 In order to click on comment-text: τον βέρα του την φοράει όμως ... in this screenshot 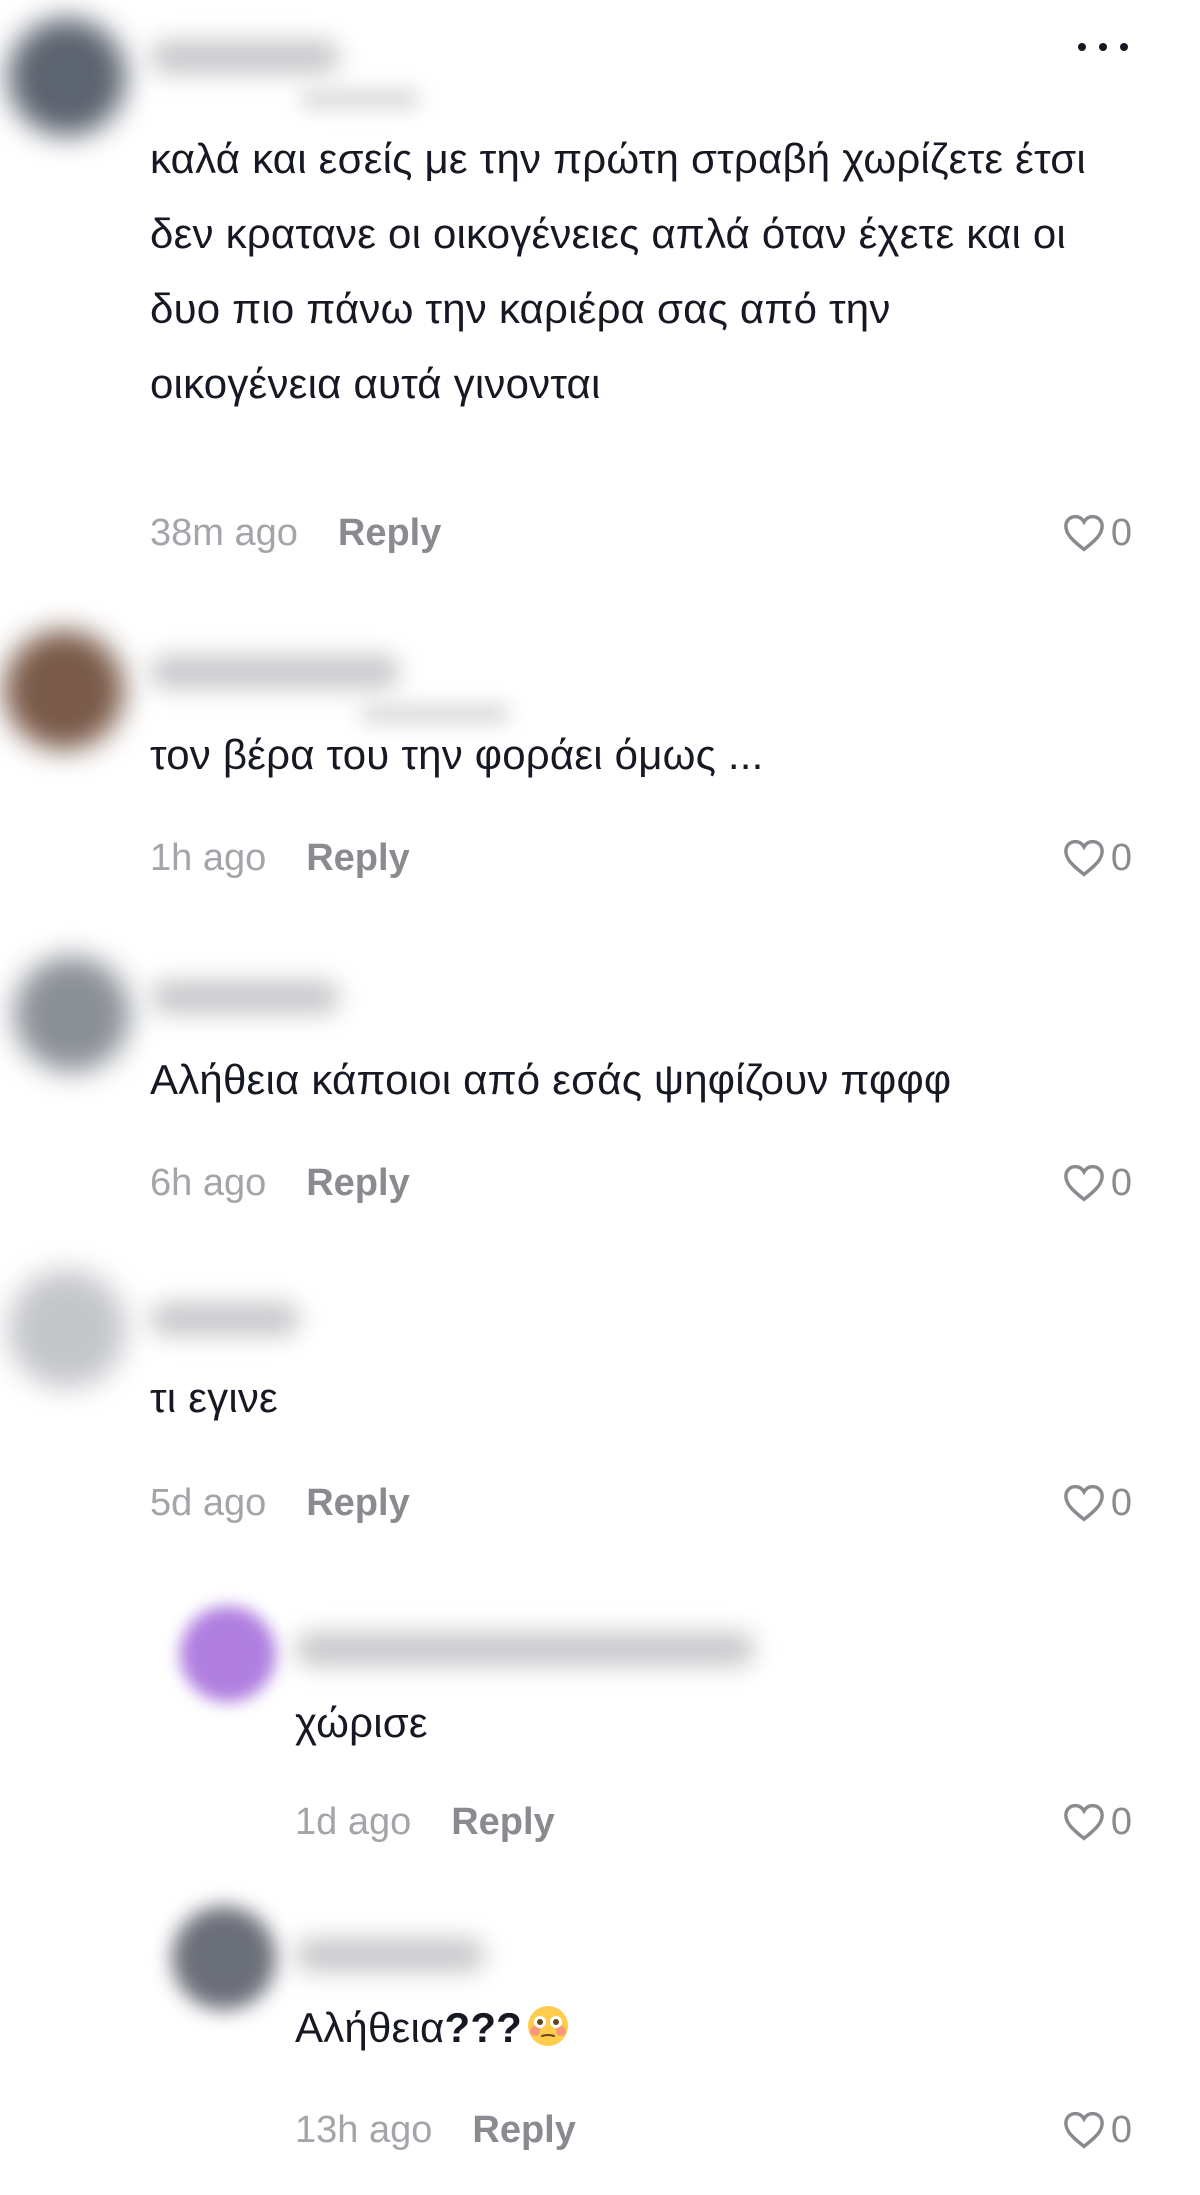, I will do `click(457, 754)`.